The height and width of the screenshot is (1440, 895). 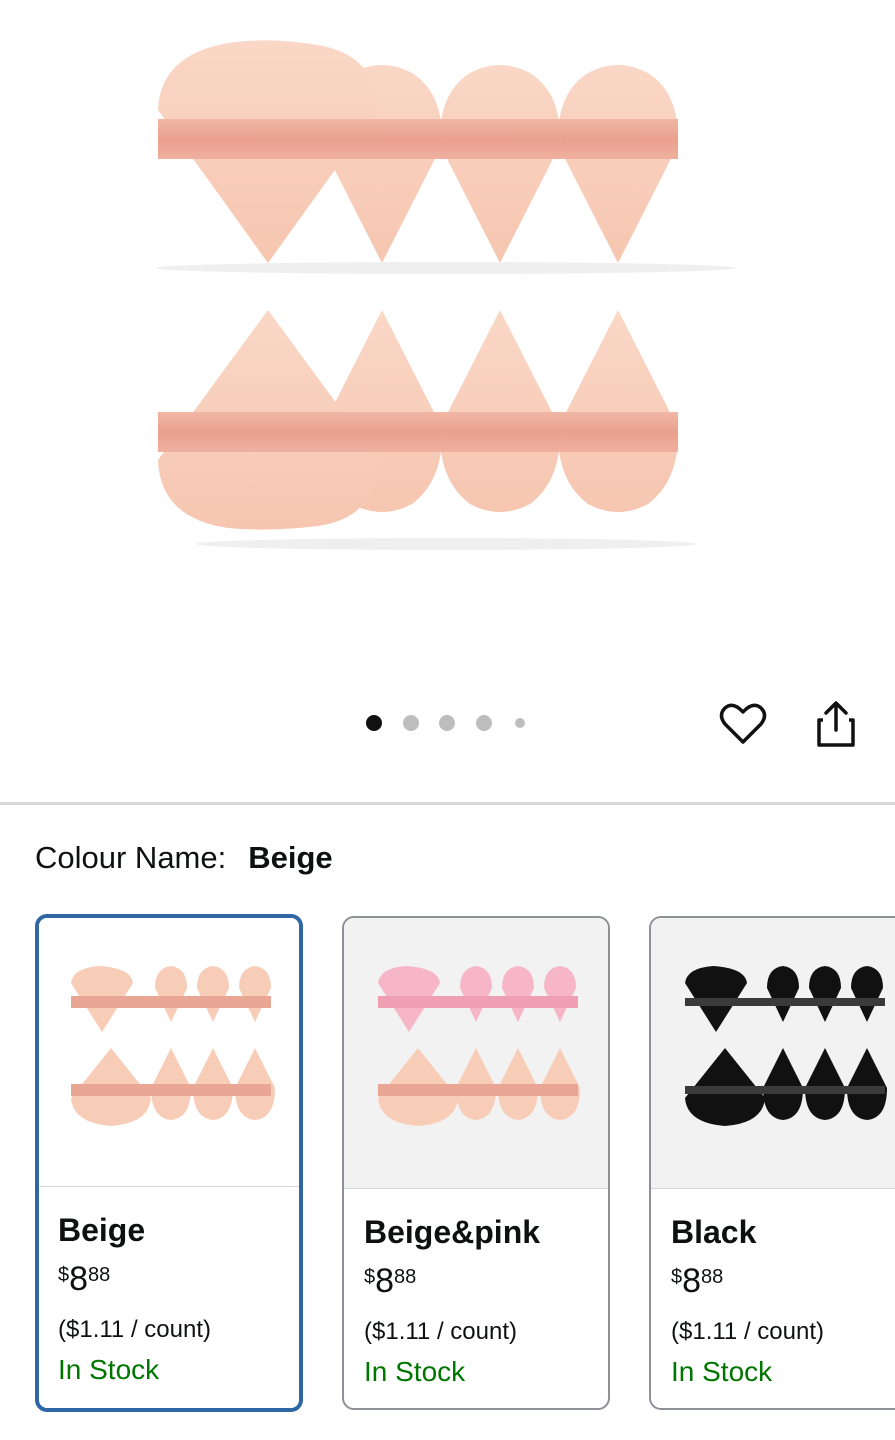 I want to click on option-name: Beige&pink, so click(x=452, y=1232).